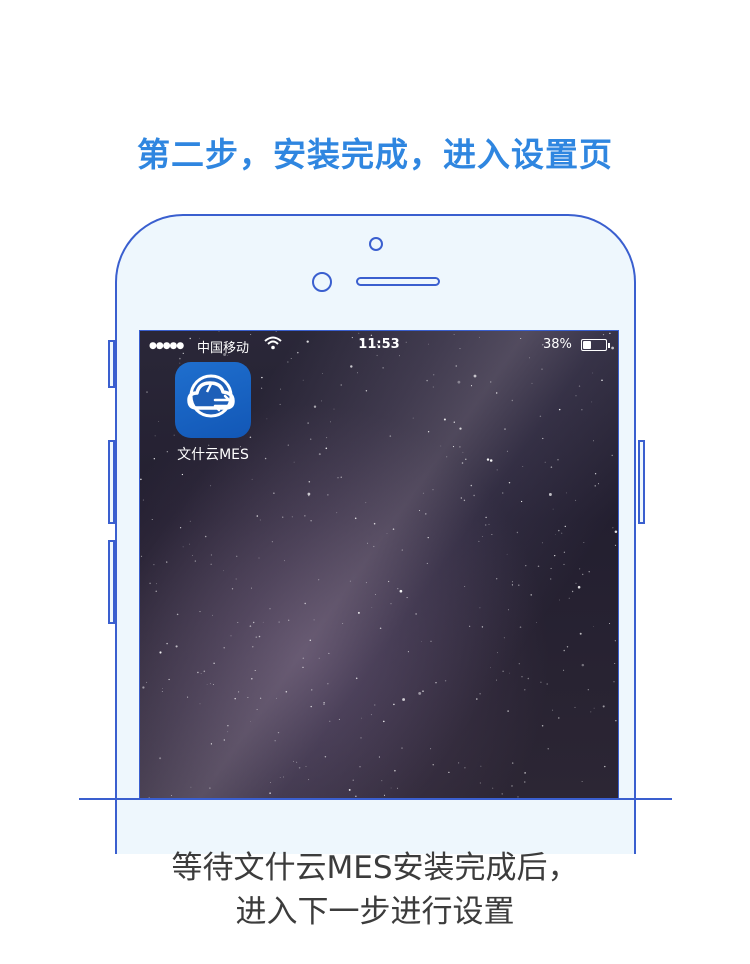 Image resolution: width=750 pixels, height=964 pixels. I want to click on proximity-sensor, so click(322, 282).